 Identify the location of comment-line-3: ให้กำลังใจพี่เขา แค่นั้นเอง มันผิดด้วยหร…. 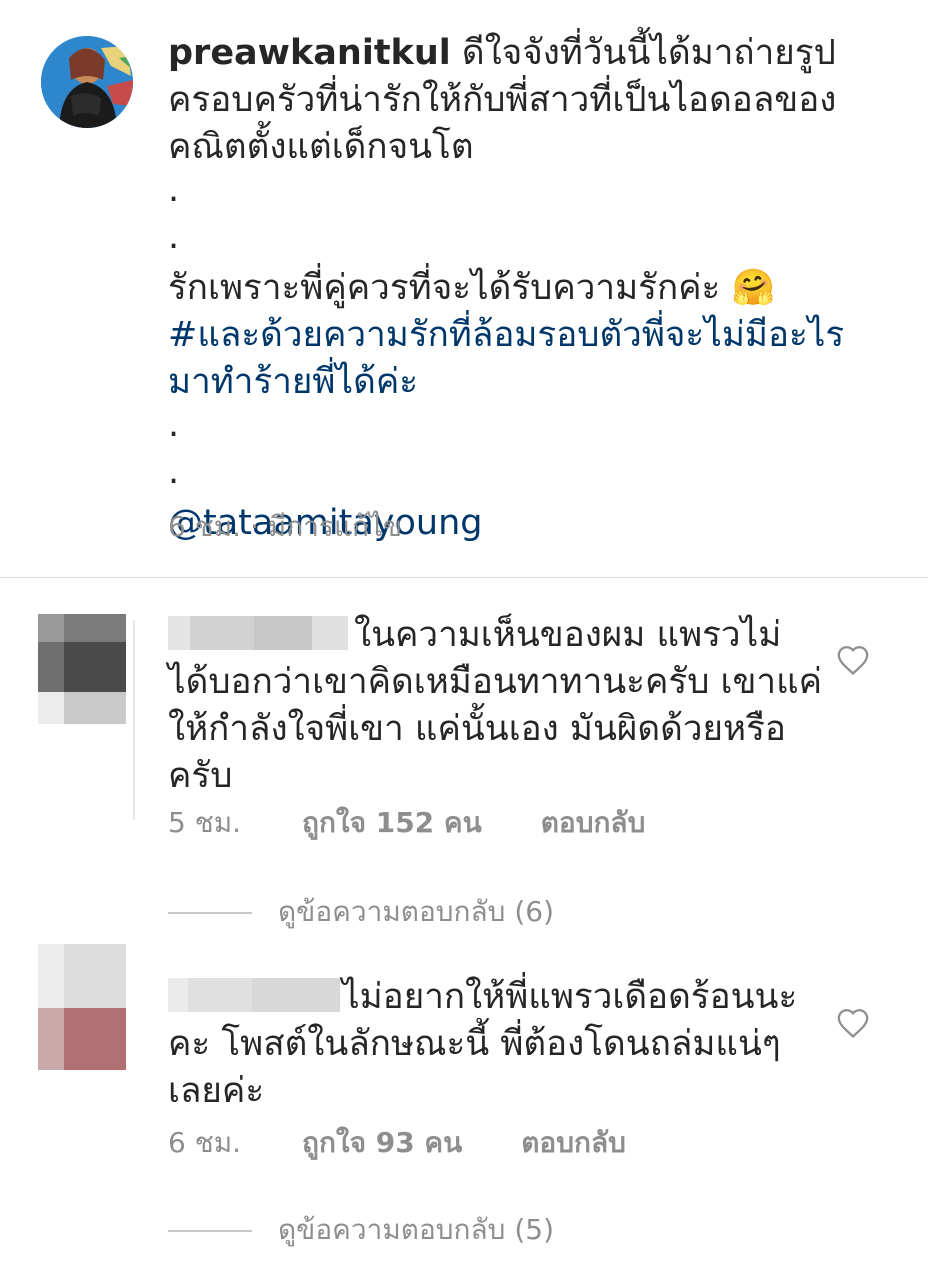
(477, 729).